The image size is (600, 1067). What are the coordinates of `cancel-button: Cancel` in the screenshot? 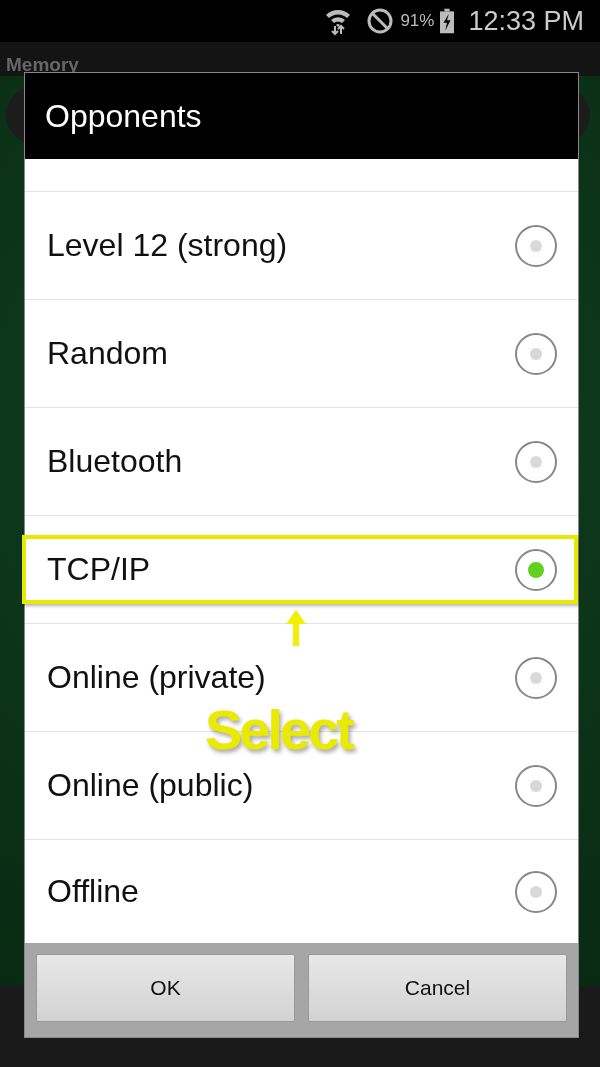 It's located at (437, 988).